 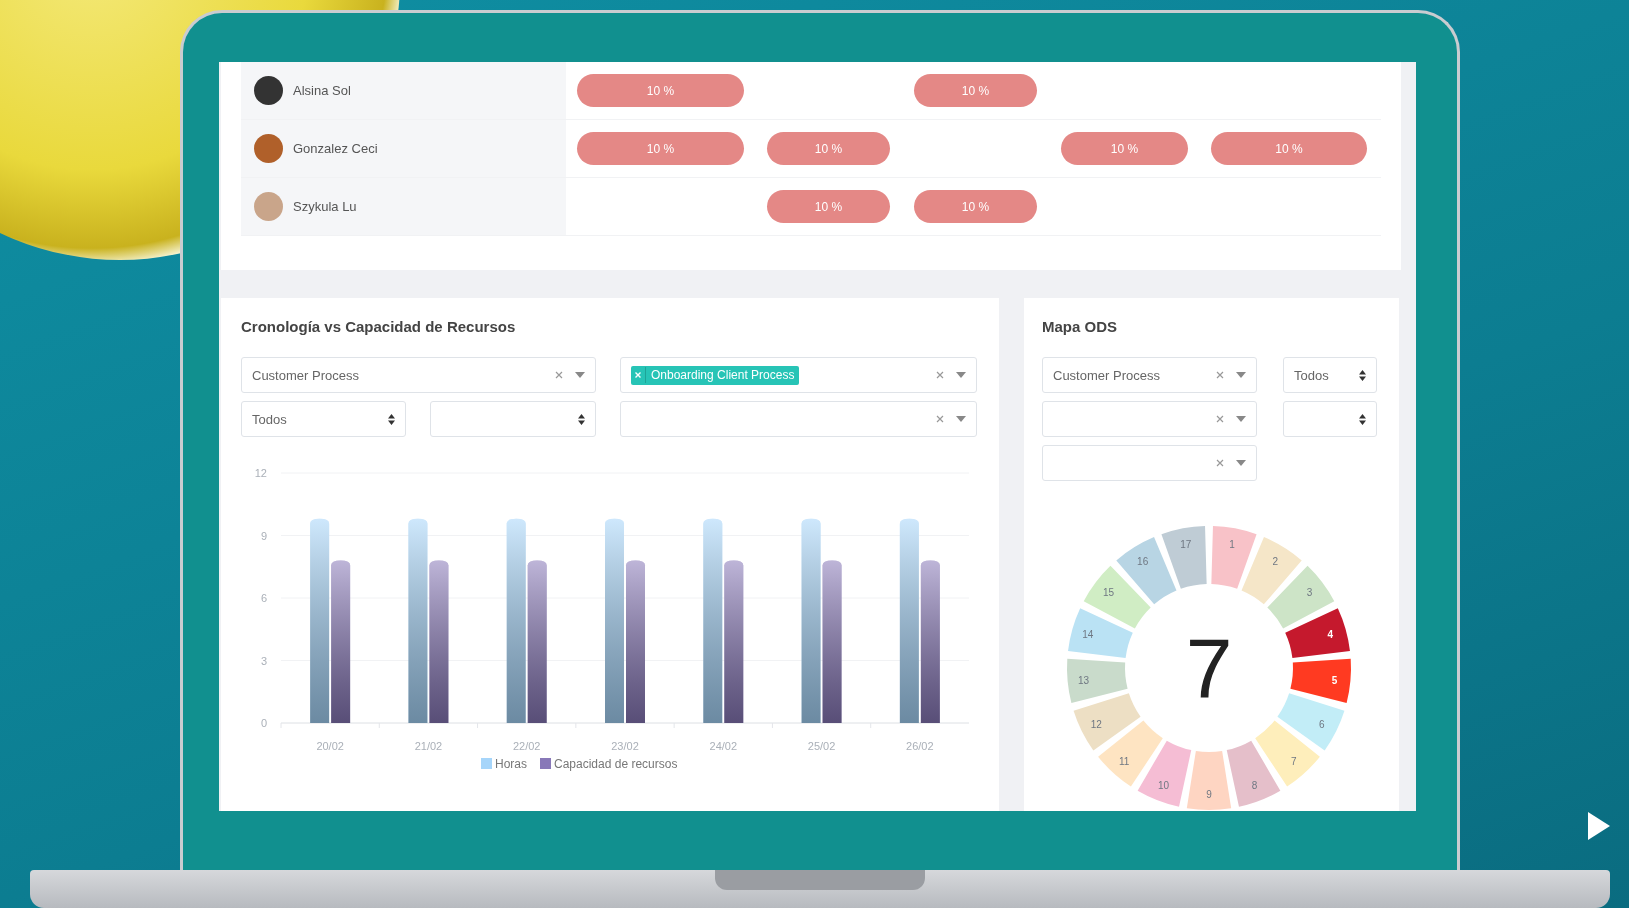 I want to click on axis-label: 26/02, so click(x=920, y=746).